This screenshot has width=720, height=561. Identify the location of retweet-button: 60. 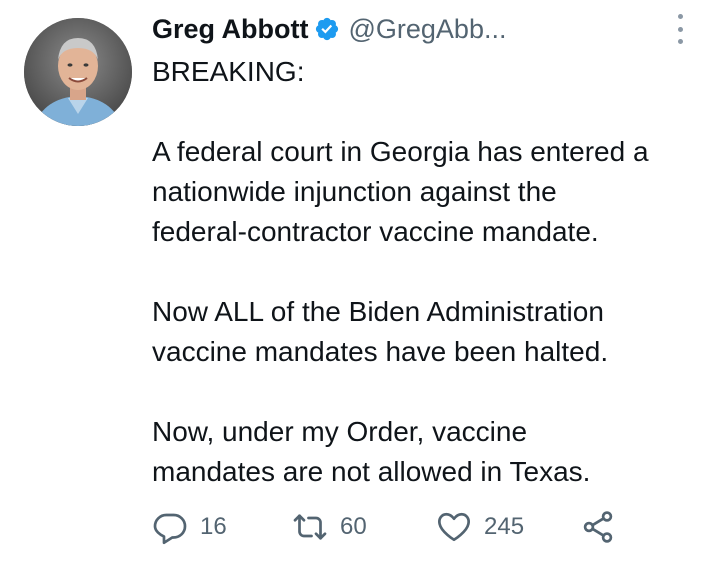
(329, 527).